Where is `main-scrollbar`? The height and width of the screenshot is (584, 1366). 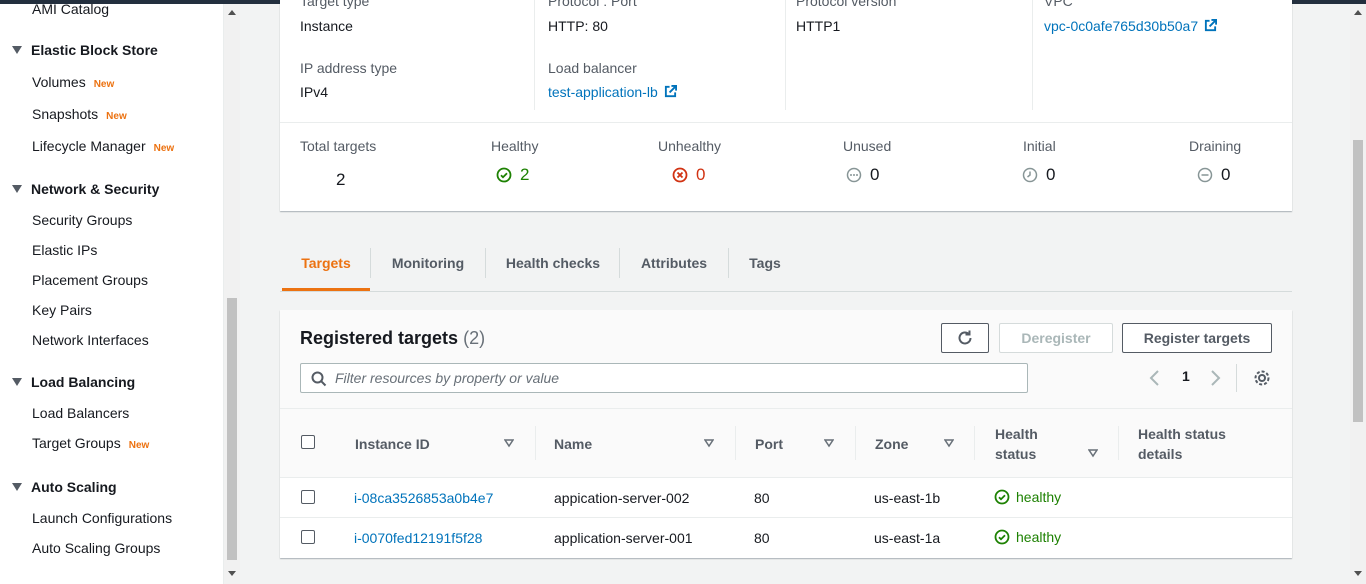 main-scrollbar is located at coordinates (1358, 294).